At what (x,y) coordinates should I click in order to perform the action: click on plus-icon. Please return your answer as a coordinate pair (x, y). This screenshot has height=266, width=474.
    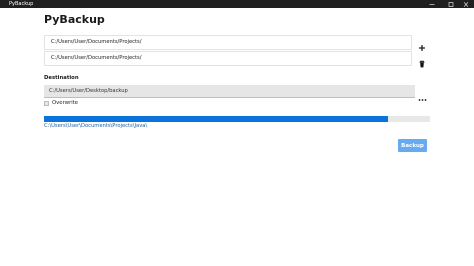
    Looking at the image, I should click on (422, 48).